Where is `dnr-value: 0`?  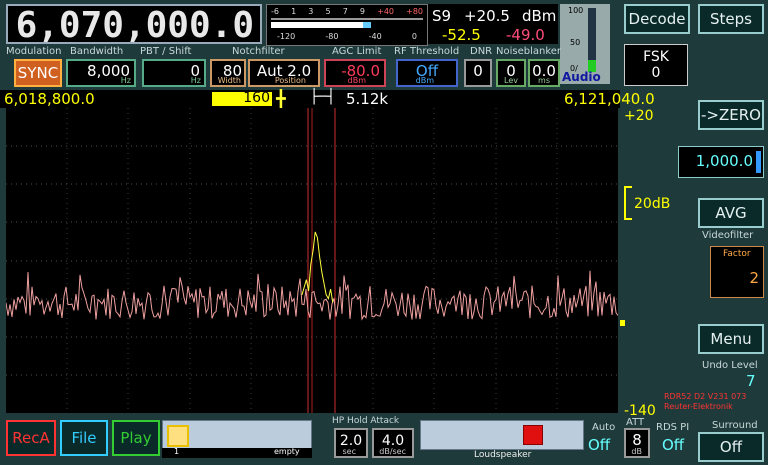
dnr-value: 0 is located at coordinates (478, 71).